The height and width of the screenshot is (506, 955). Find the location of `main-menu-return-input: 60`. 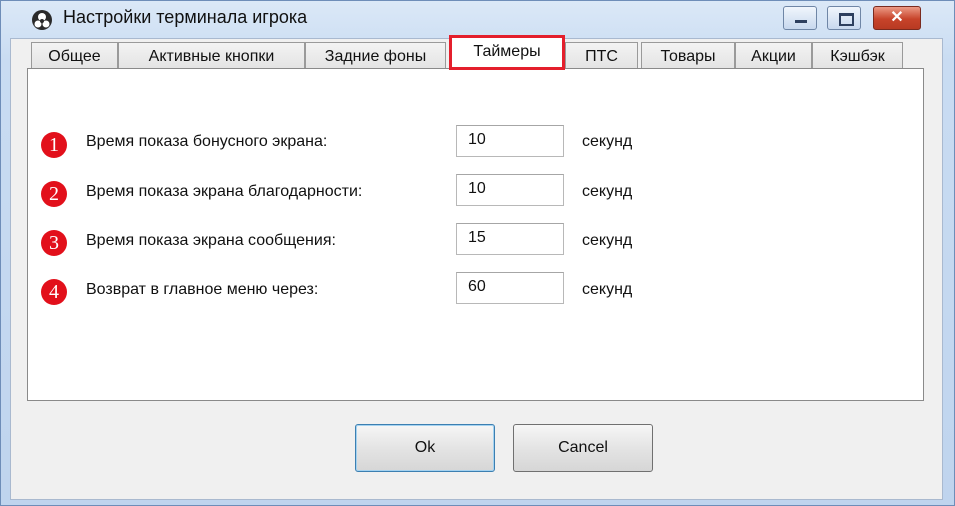

main-menu-return-input: 60 is located at coordinates (510, 288).